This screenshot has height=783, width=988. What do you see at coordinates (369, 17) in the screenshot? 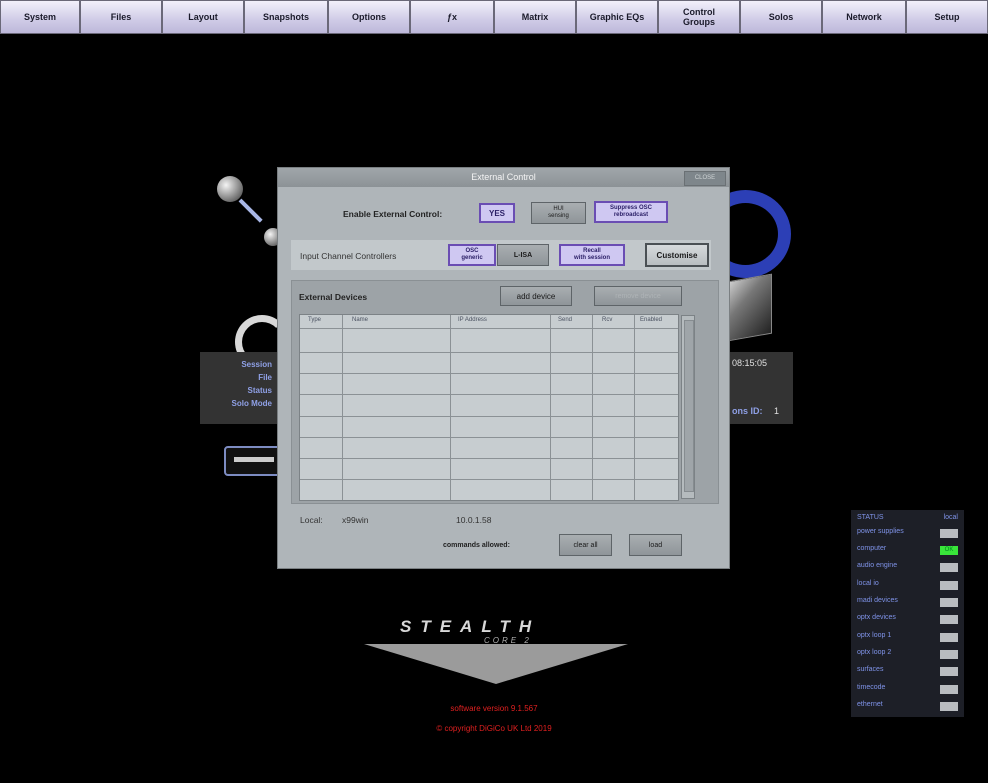
I see `menu-options: Options` at bounding box center [369, 17].